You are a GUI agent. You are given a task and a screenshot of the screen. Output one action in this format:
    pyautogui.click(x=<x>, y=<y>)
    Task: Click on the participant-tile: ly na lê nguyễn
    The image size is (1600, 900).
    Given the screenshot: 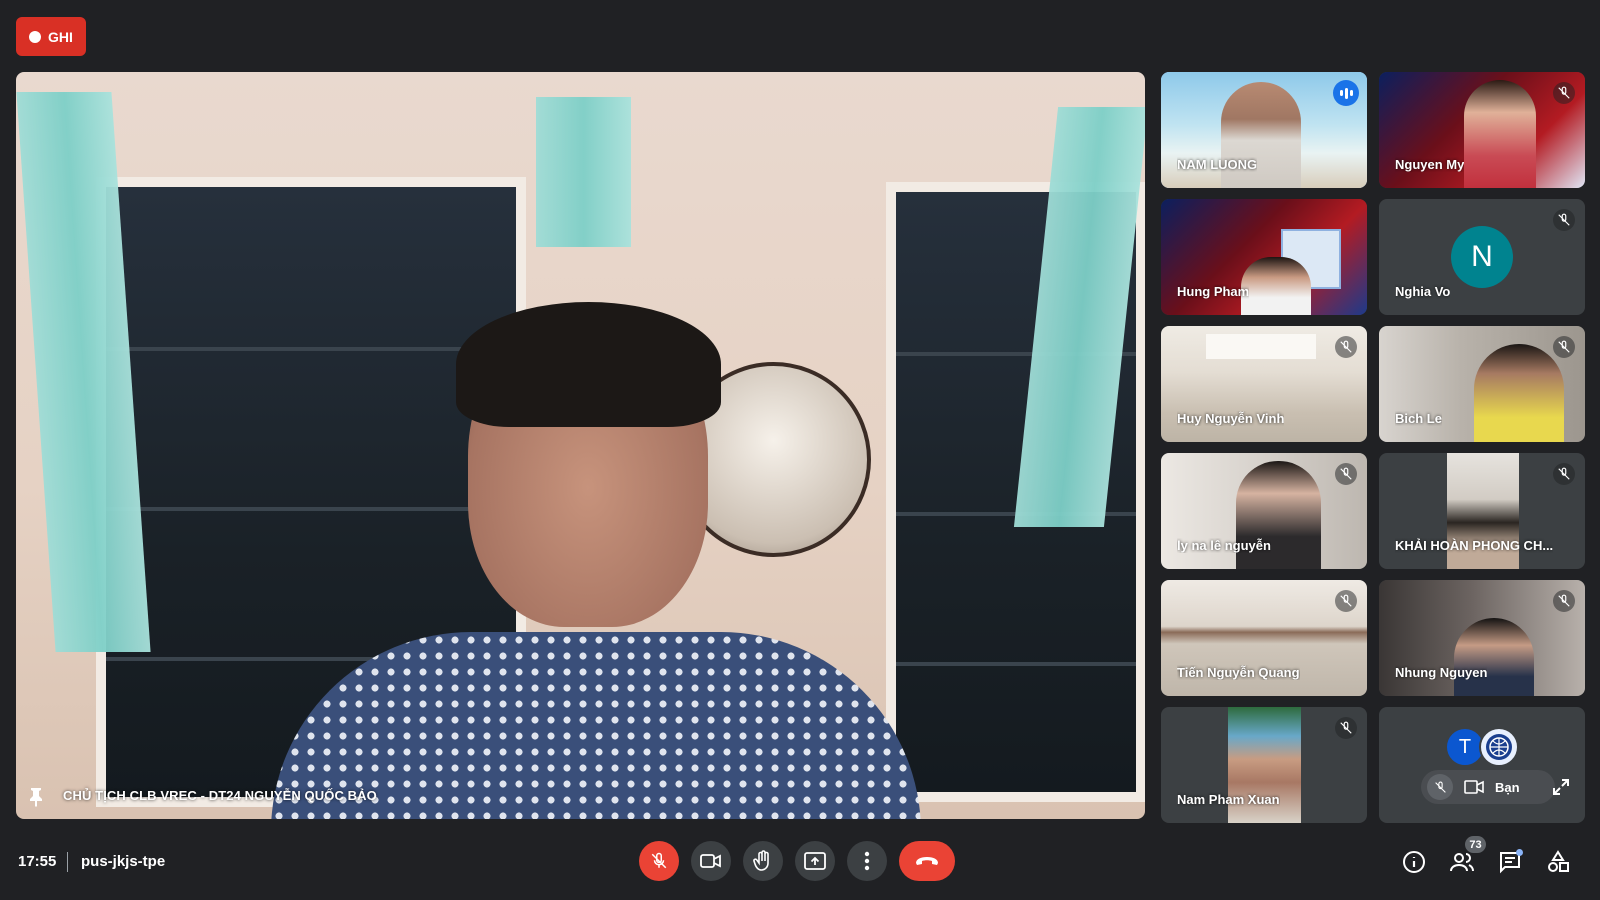 What is the action you would take?
    pyautogui.click(x=1264, y=511)
    